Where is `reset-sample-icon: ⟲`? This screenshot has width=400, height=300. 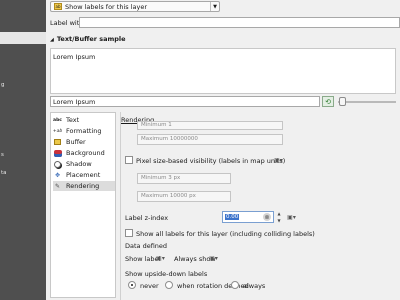 reset-sample-icon: ⟲ is located at coordinates (328, 101).